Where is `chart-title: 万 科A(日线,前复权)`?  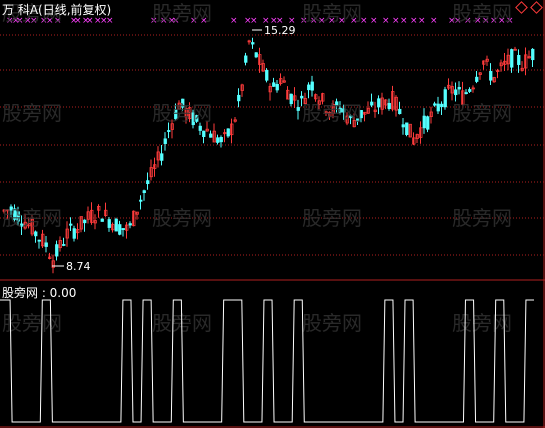 chart-title: 万 科A(日线,前复权) is located at coordinates (57, 10).